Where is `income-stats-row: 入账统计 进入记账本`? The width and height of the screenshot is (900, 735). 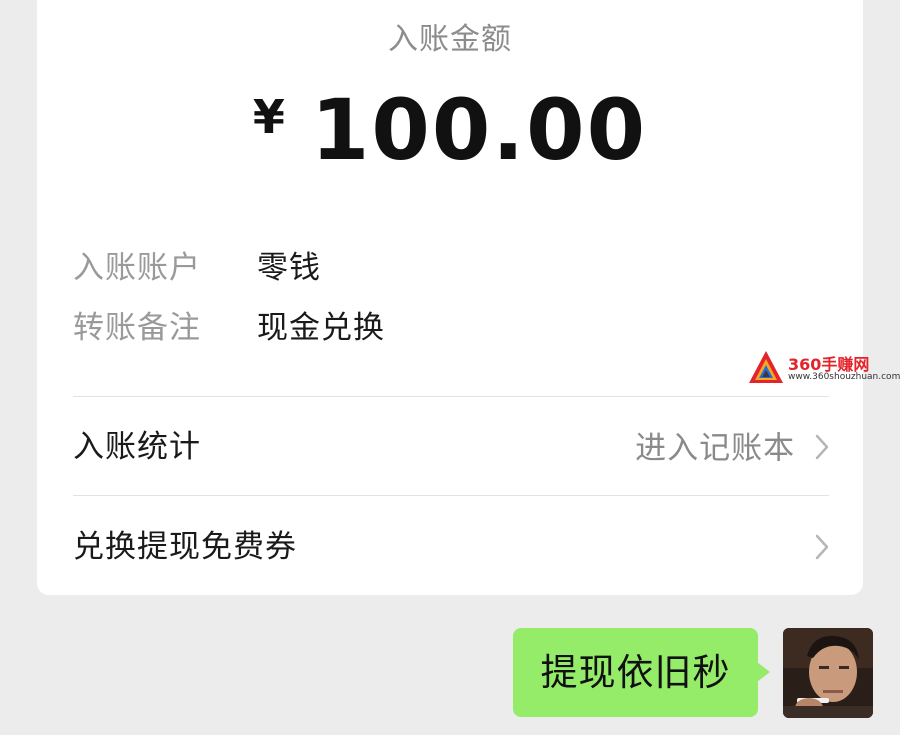
income-stats-row: 入账统计 进入记账本 is located at coordinates (451, 447).